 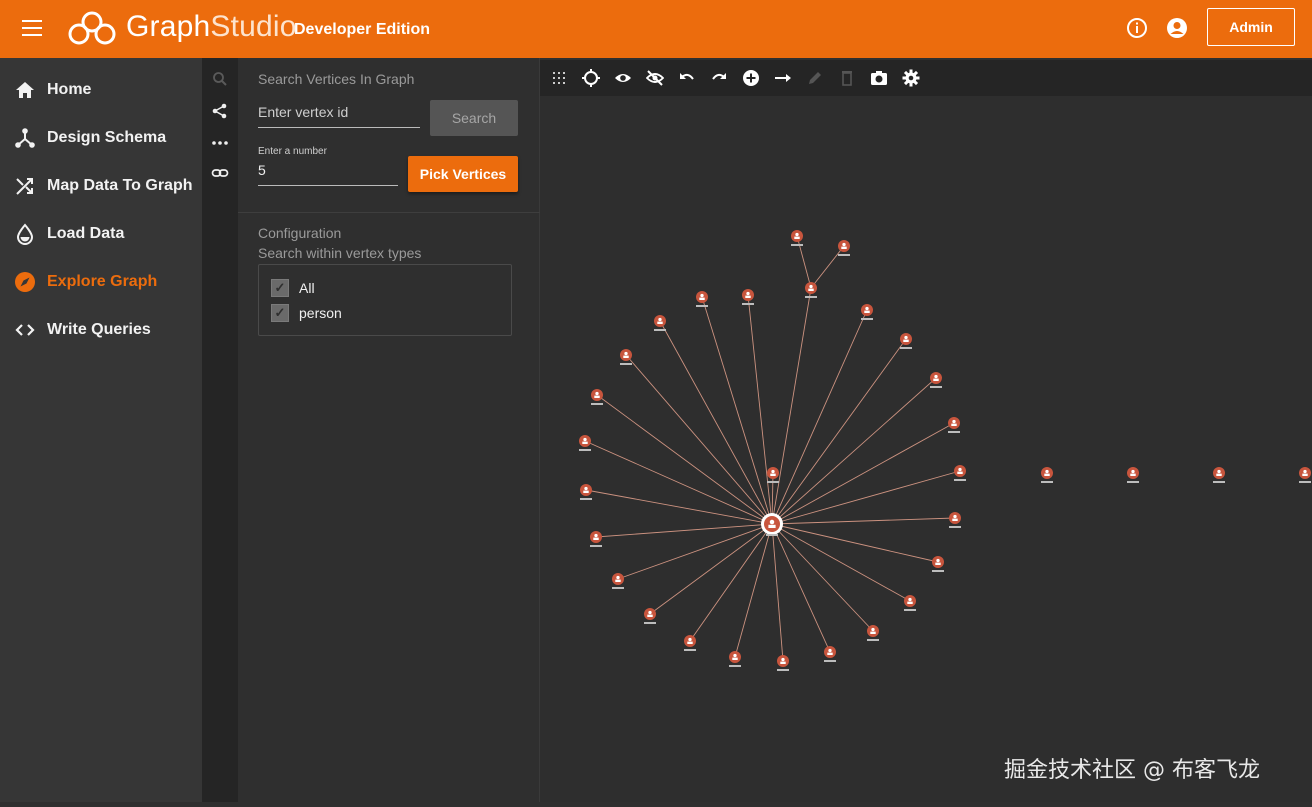 What do you see at coordinates (1251, 27) in the screenshot?
I see `admin-button: Admin` at bounding box center [1251, 27].